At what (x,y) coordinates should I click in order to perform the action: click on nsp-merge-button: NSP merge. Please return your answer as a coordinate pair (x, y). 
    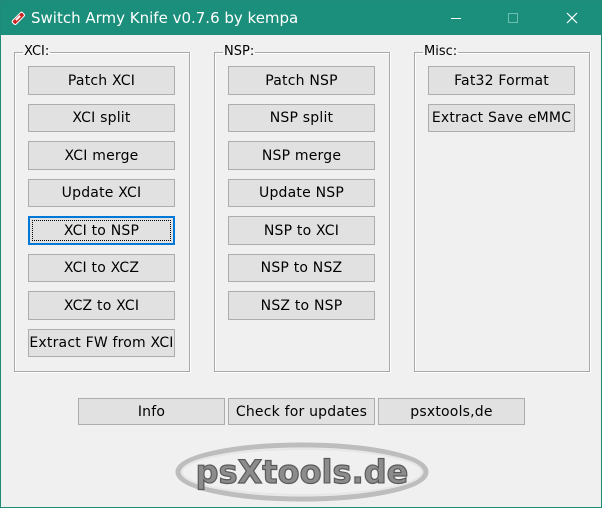
    Looking at the image, I should click on (301, 155).